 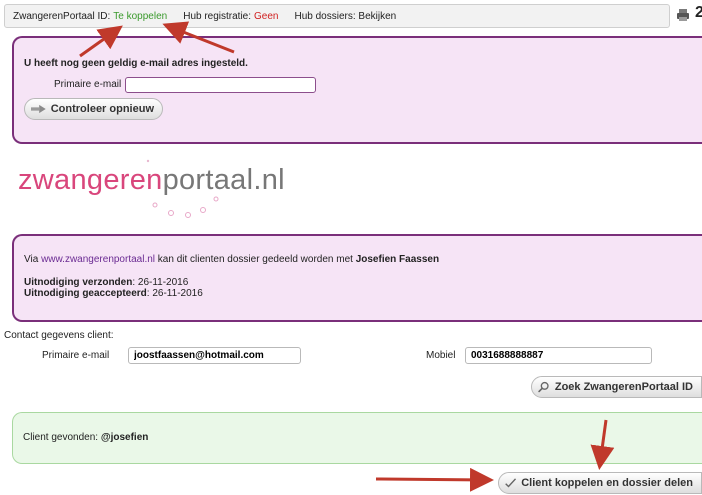 What do you see at coordinates (102, 109) in the screenshot?
I see `recheck-button-label: Controleer opnieuw` at bounding box center [102, 109].